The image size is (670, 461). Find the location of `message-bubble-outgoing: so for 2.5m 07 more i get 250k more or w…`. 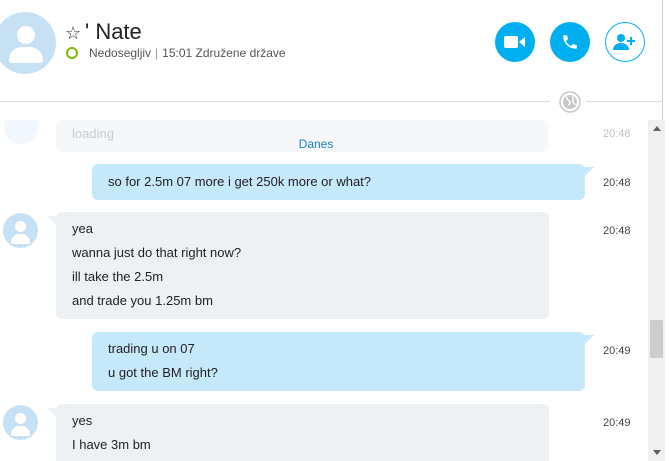

message-bubble-outgoing: so for 2.5m 07 more i get 250k more or w… is located at coordinates (338, 182).